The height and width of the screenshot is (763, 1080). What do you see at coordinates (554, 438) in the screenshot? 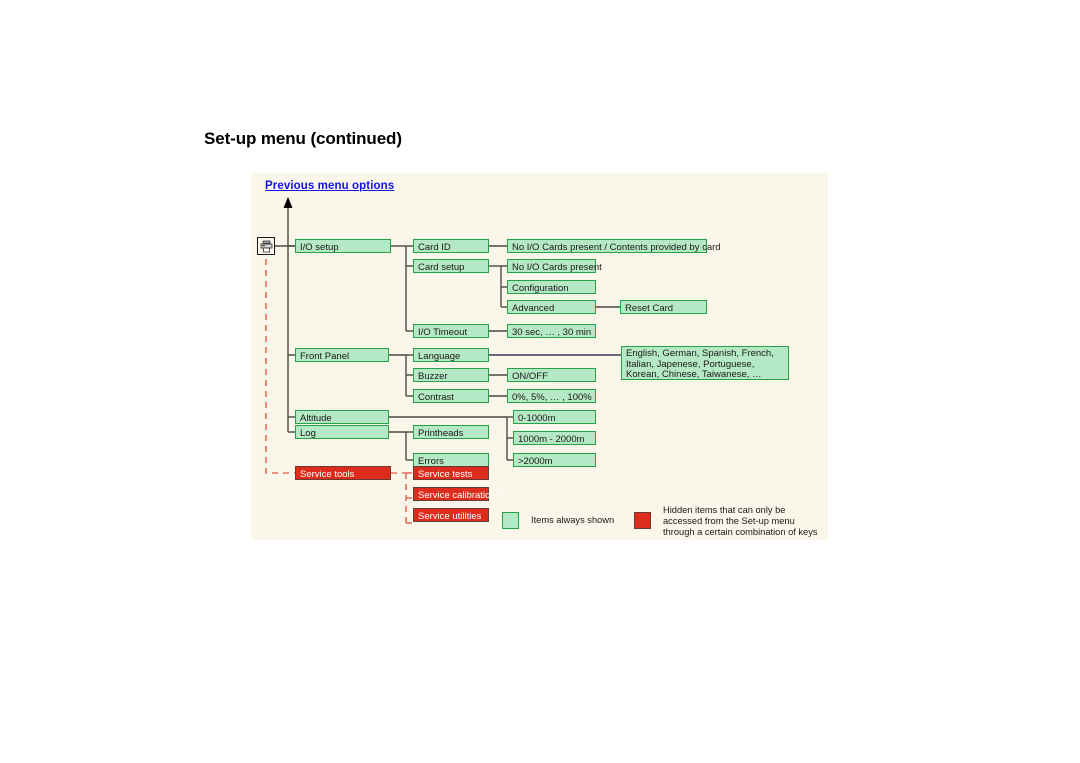
I see `node-altitude-1000-2000: 1000m - 2000m` at bounding box center [554, 438].